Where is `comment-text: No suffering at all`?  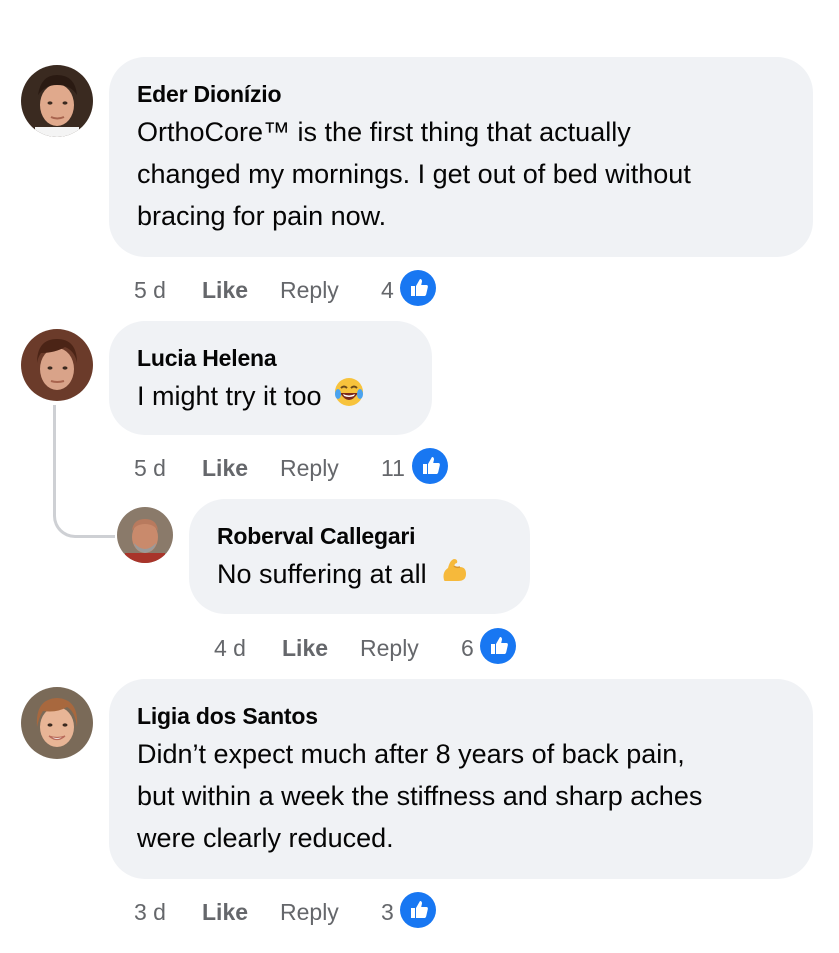 comment-text: No suffering at all is located at coordinates (343, 575).